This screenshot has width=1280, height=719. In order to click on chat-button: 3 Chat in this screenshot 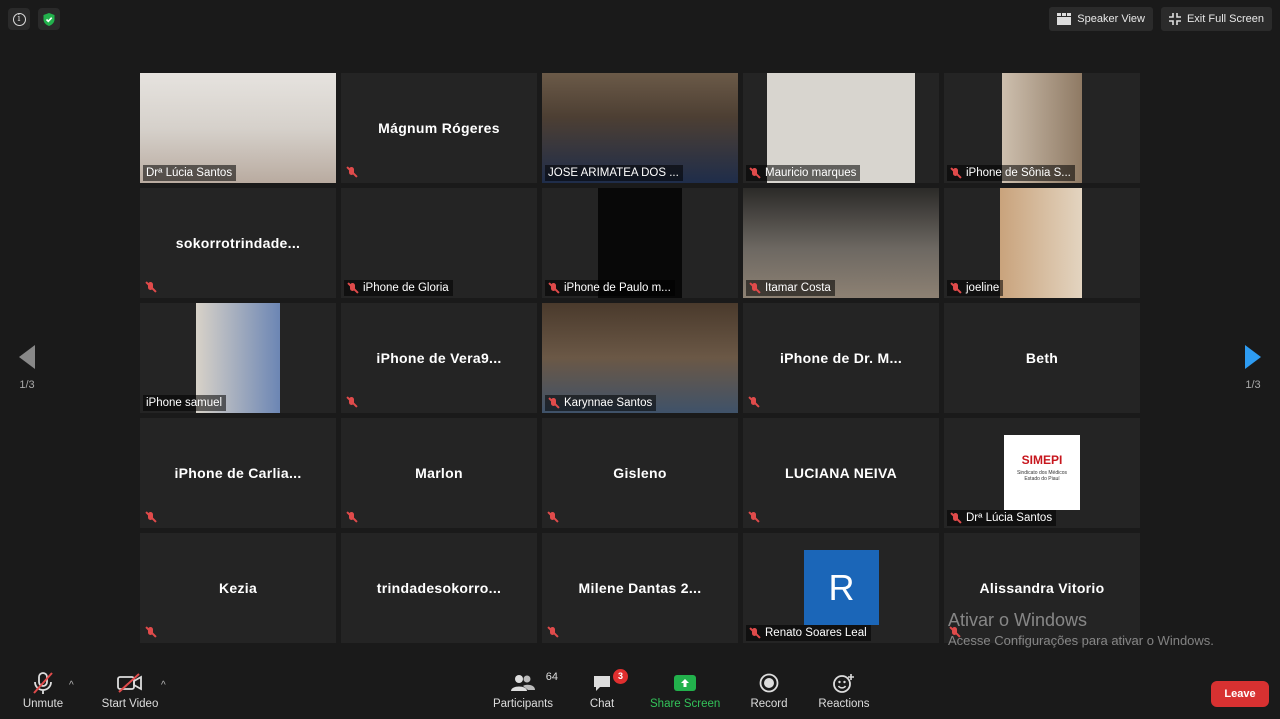, I will do `click(606, 689)`.